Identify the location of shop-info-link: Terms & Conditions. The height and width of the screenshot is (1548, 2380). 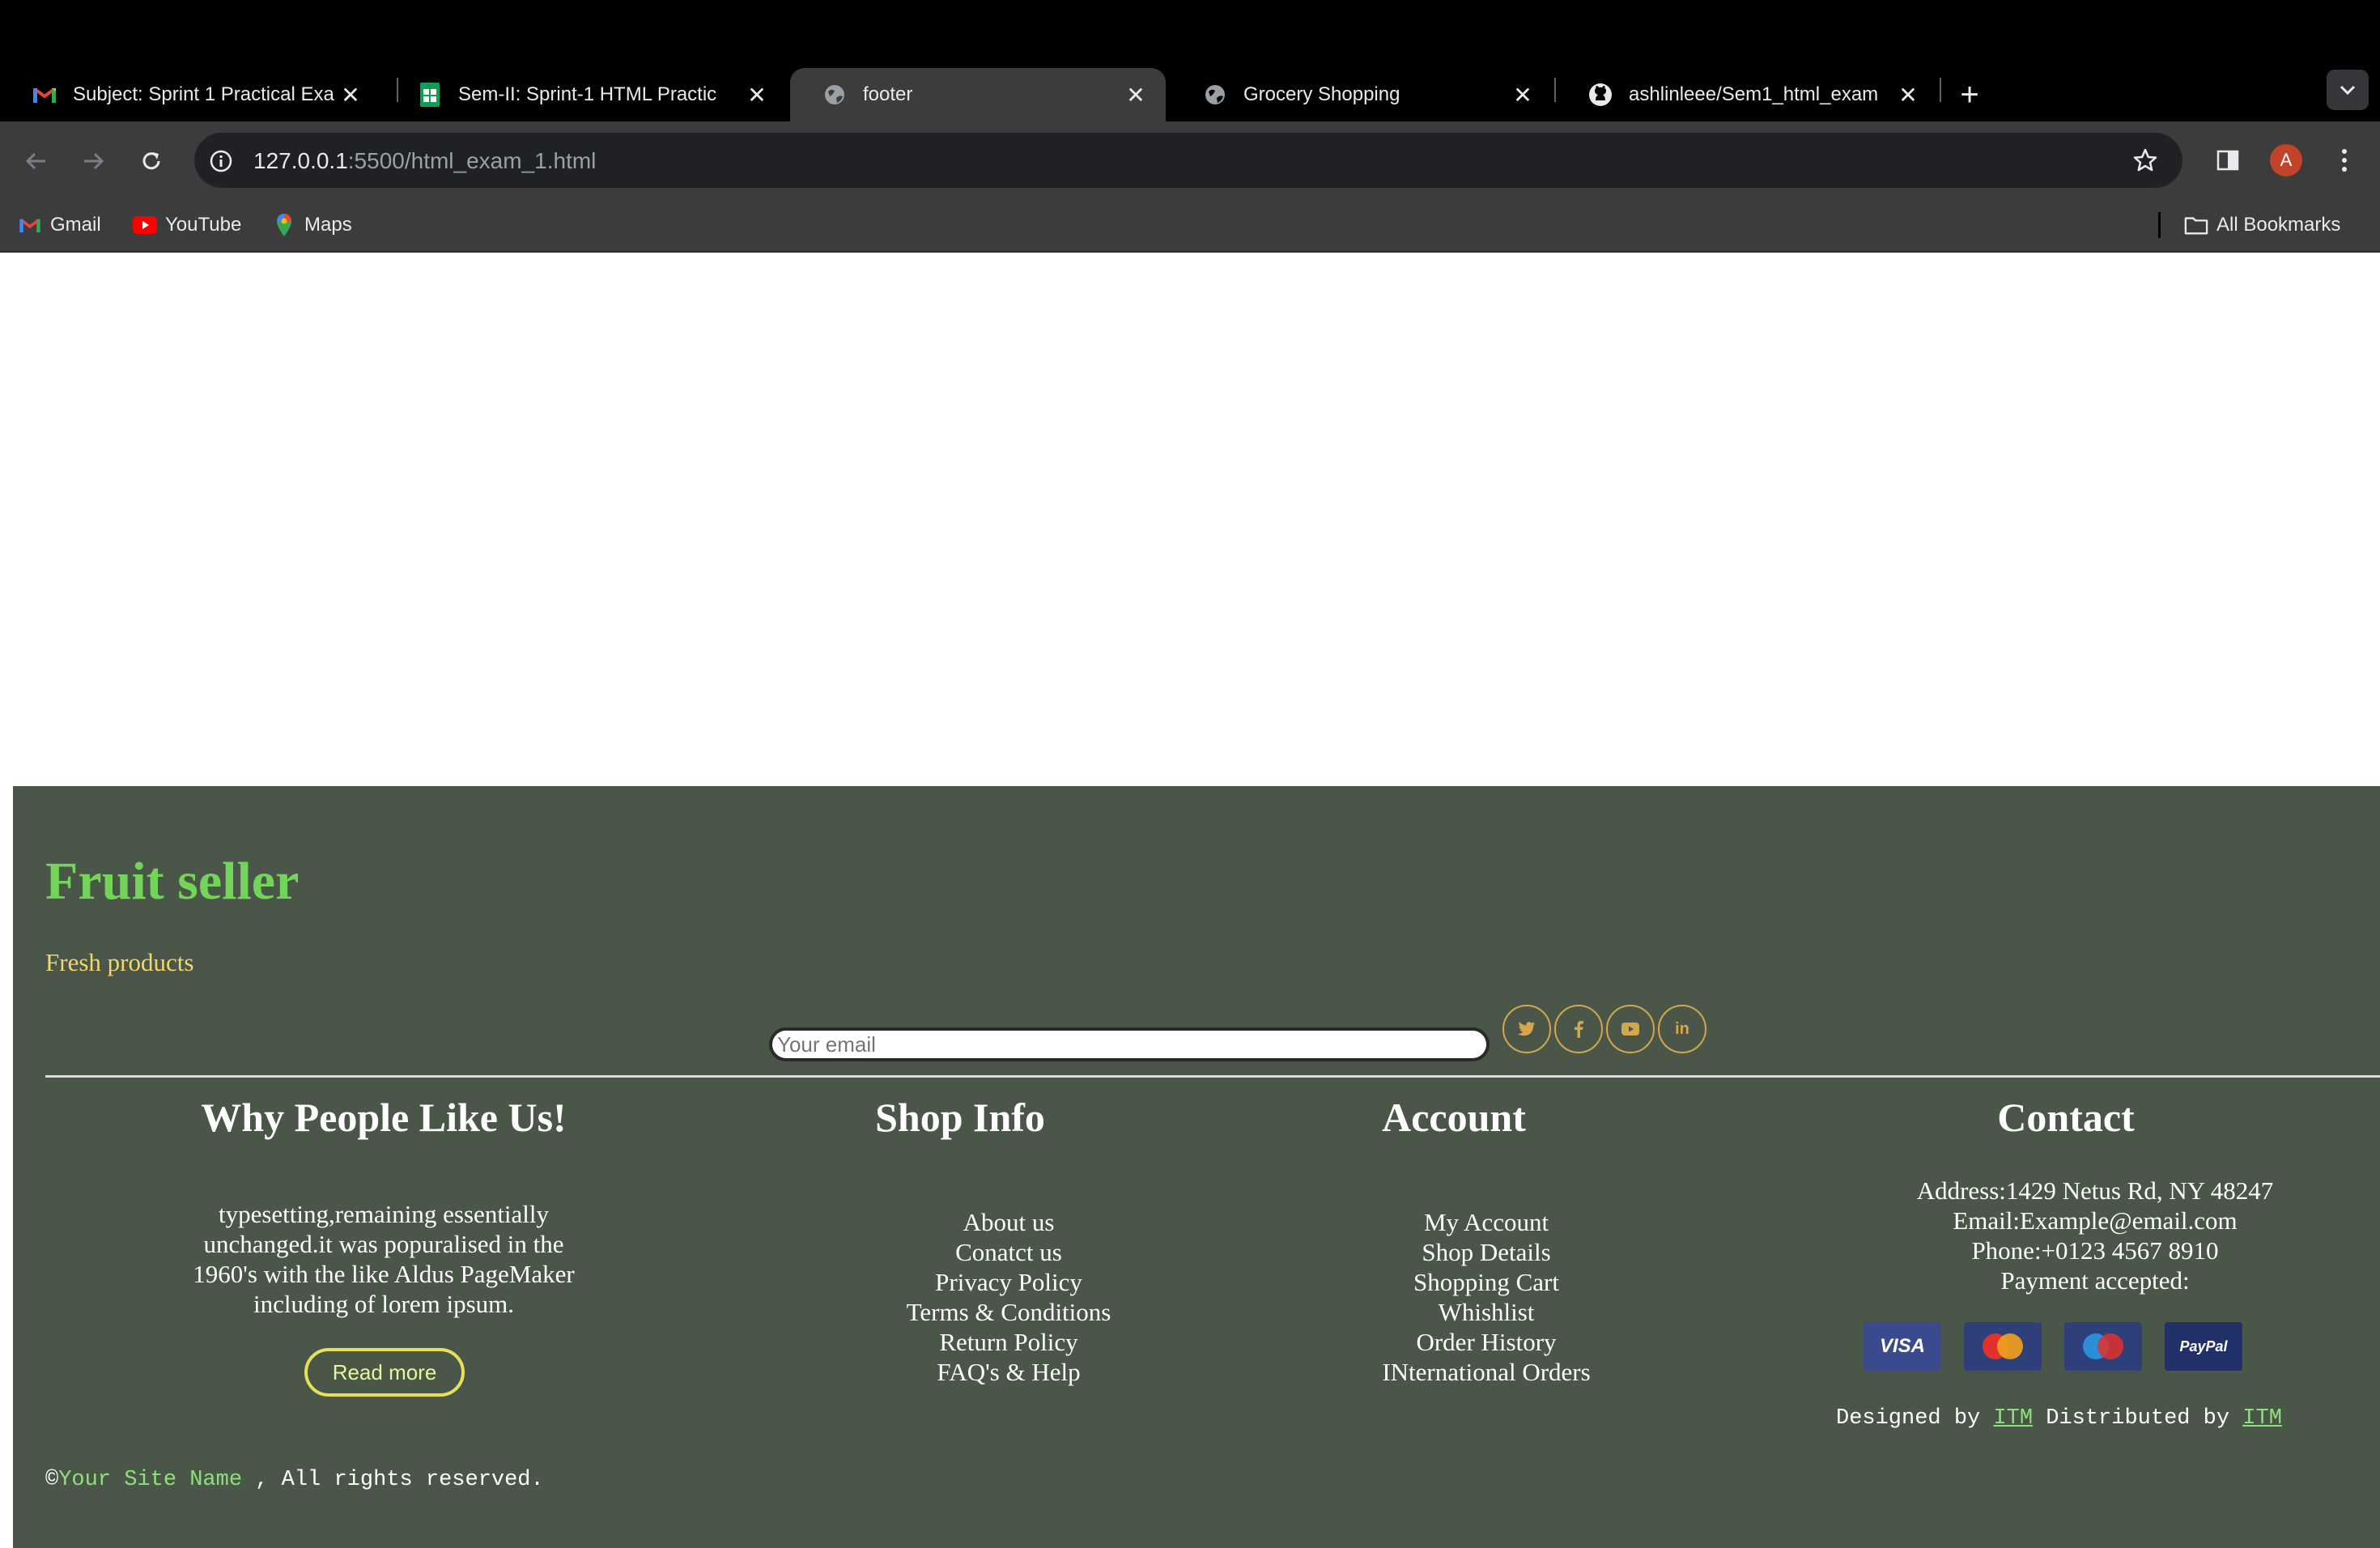
(1008, 1312).